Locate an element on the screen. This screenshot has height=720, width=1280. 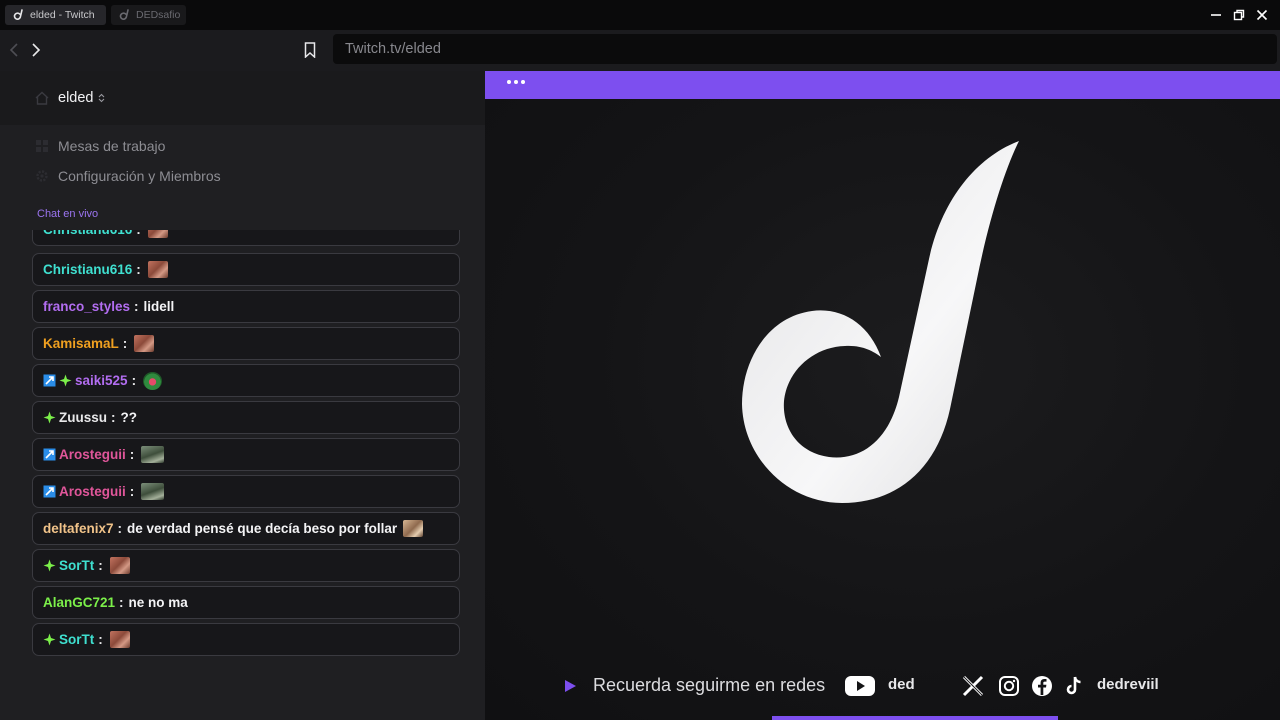
minimize-icon is located at coordinates (1216, 15).